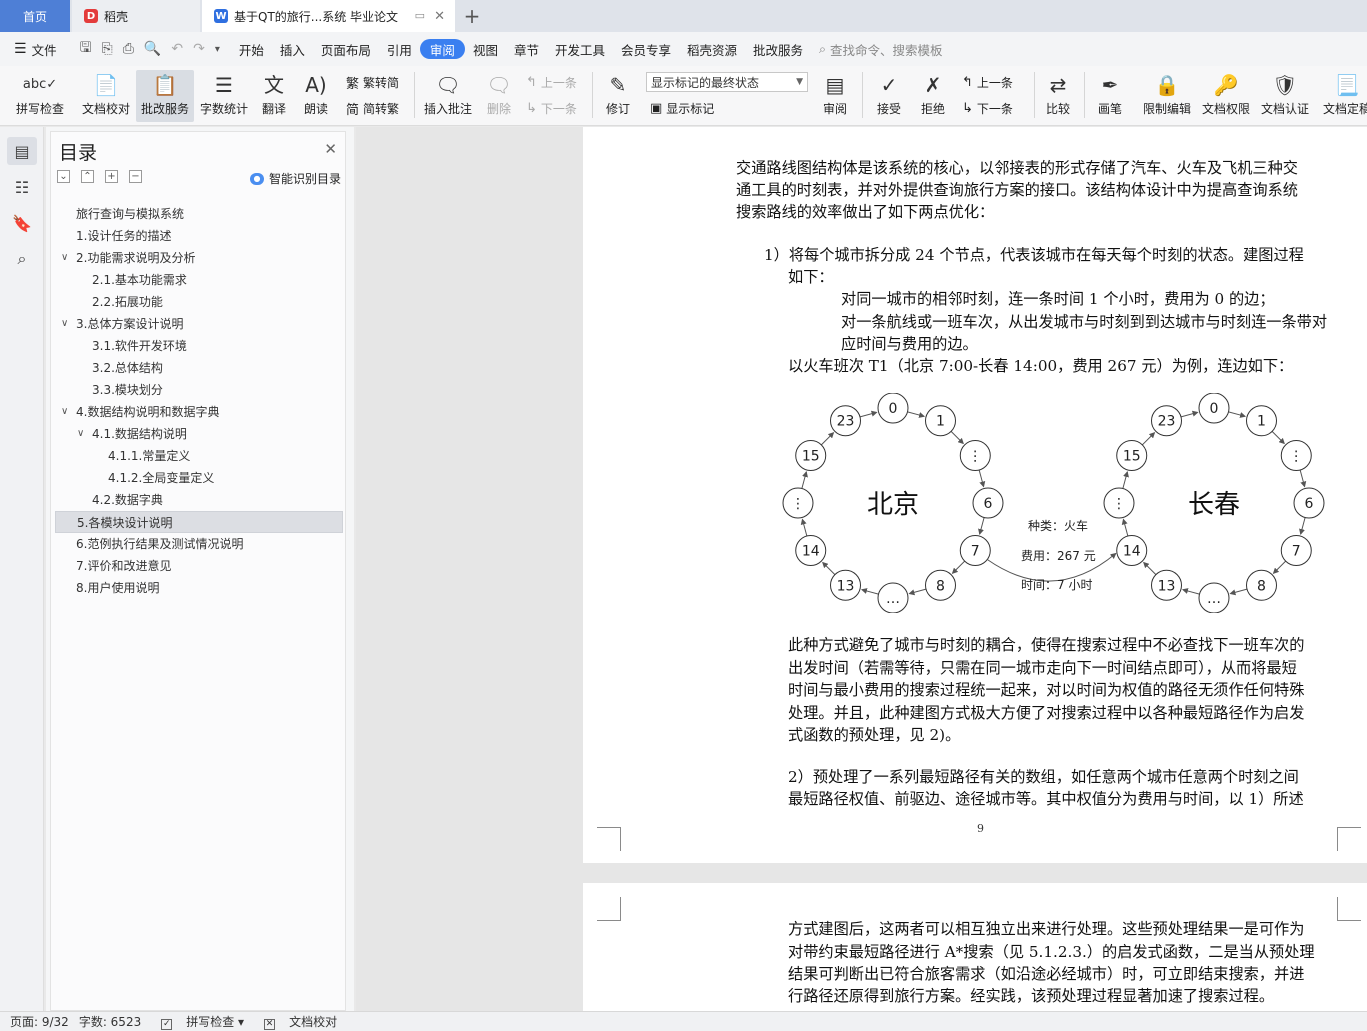 The height and width of the screenshot is (1031, 1367). What do you see at coordinates (618, 96) in the screenshot?
I see `track-changes-button: ✎ 修订` at bounding box center [618, 96].